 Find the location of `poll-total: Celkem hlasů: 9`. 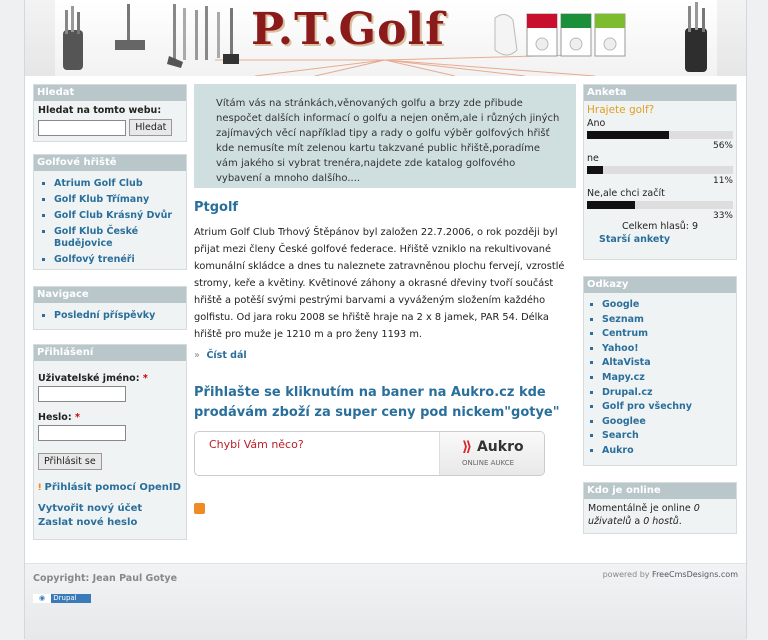

poll-total: Celkem hlasů: 9 is located at coordinates (660, 226).